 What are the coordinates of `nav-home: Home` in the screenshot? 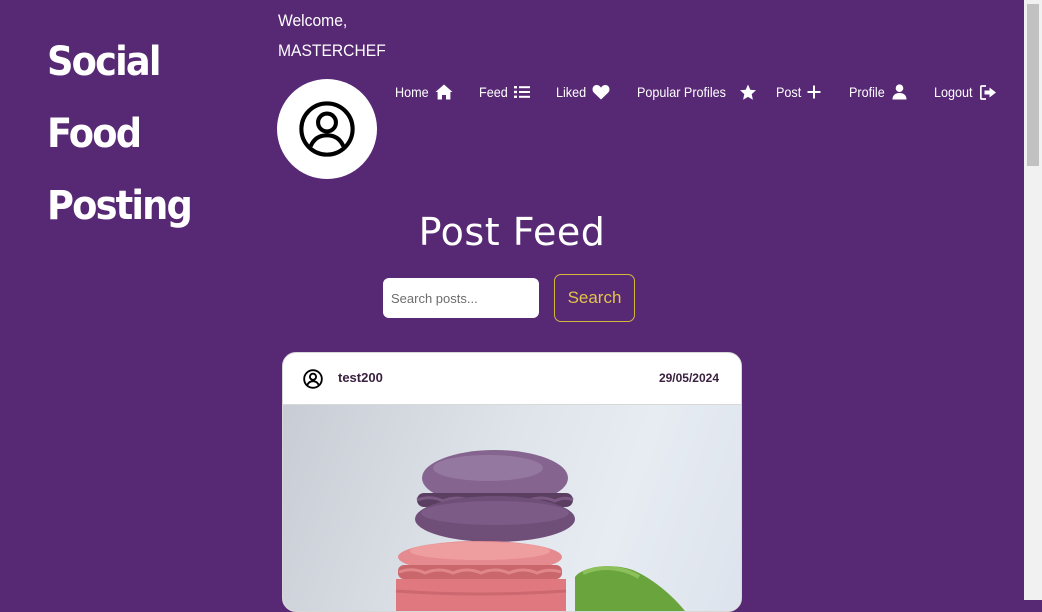 It's located at (424, 92).